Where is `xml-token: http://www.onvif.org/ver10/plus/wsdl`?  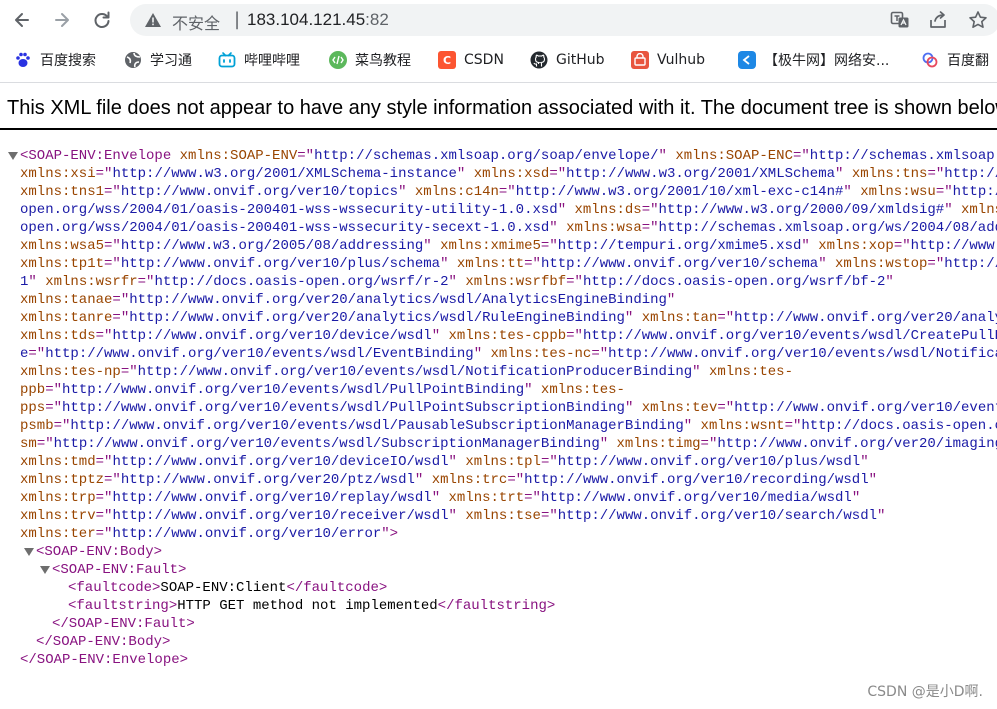
xml-token: http://www.onvif.org/ver10/plus/wsdl is located at coordinates (709, 462).